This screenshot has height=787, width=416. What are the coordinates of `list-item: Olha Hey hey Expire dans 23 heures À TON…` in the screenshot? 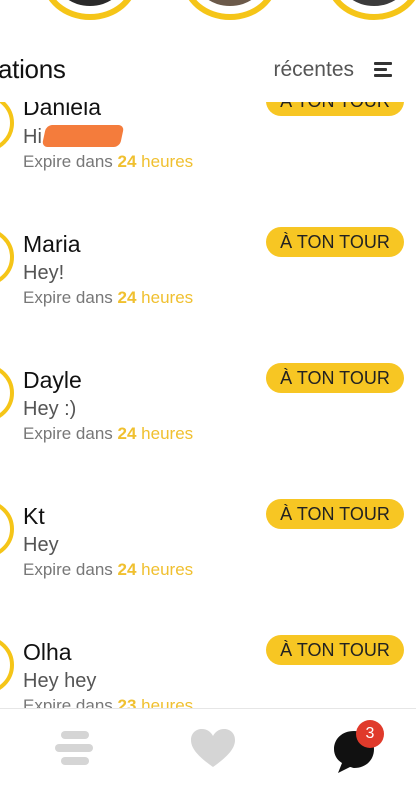 It's located at (208, 671).